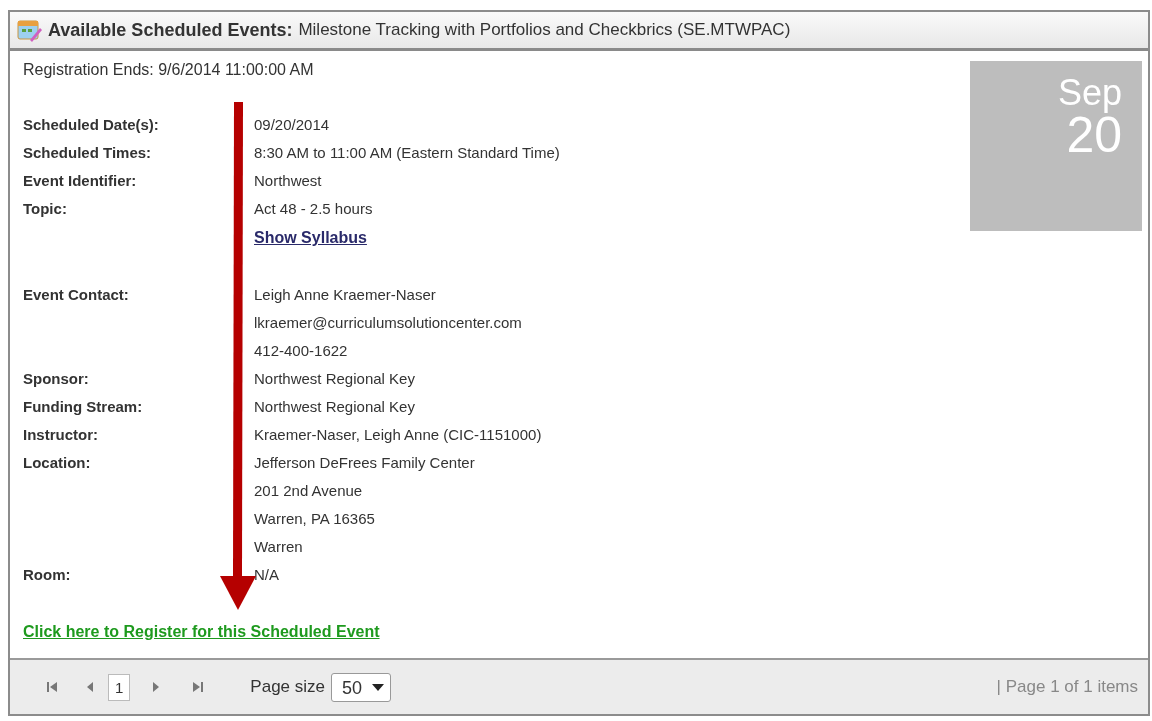 The image size is (1152, 721). Describe the element at coordinates (80, 181) in the screenshot. I see `field-label: Event Identifier:` at that location.